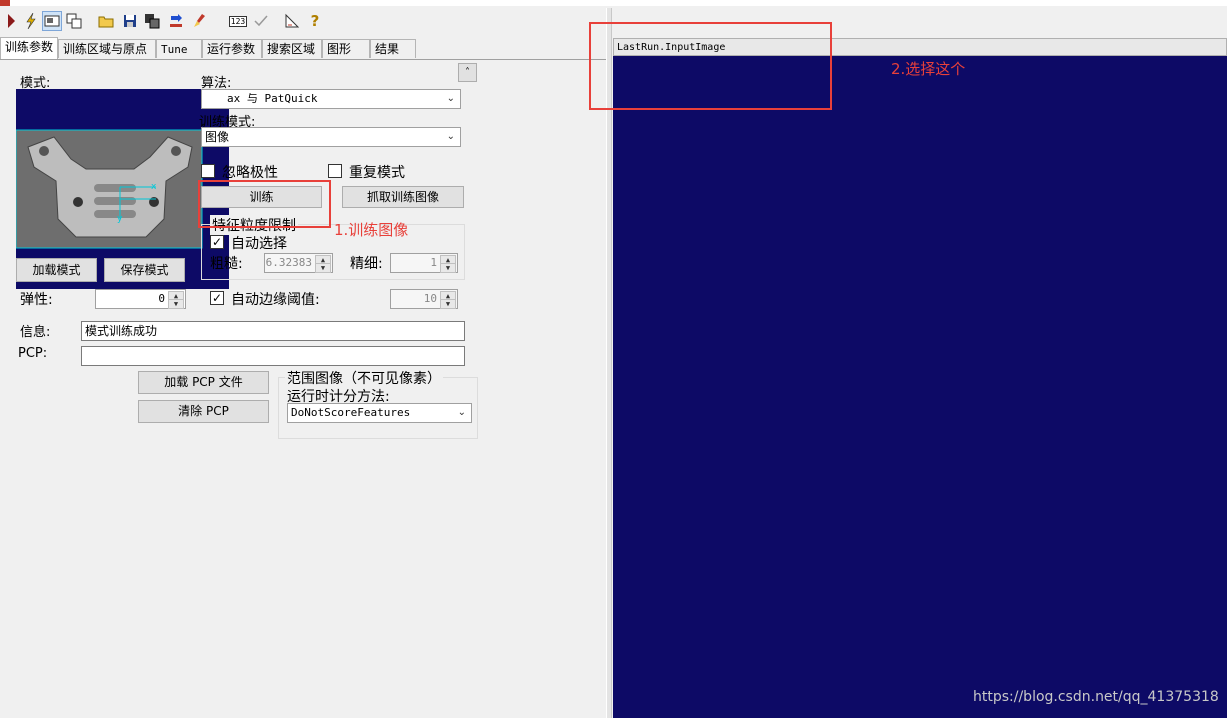 This screenshot has width=1227, height=718. Describe the element at coordinates (351, 412) in the screenshot. I see `runtime-score-value: DoNotScoreFeatures` at that location.